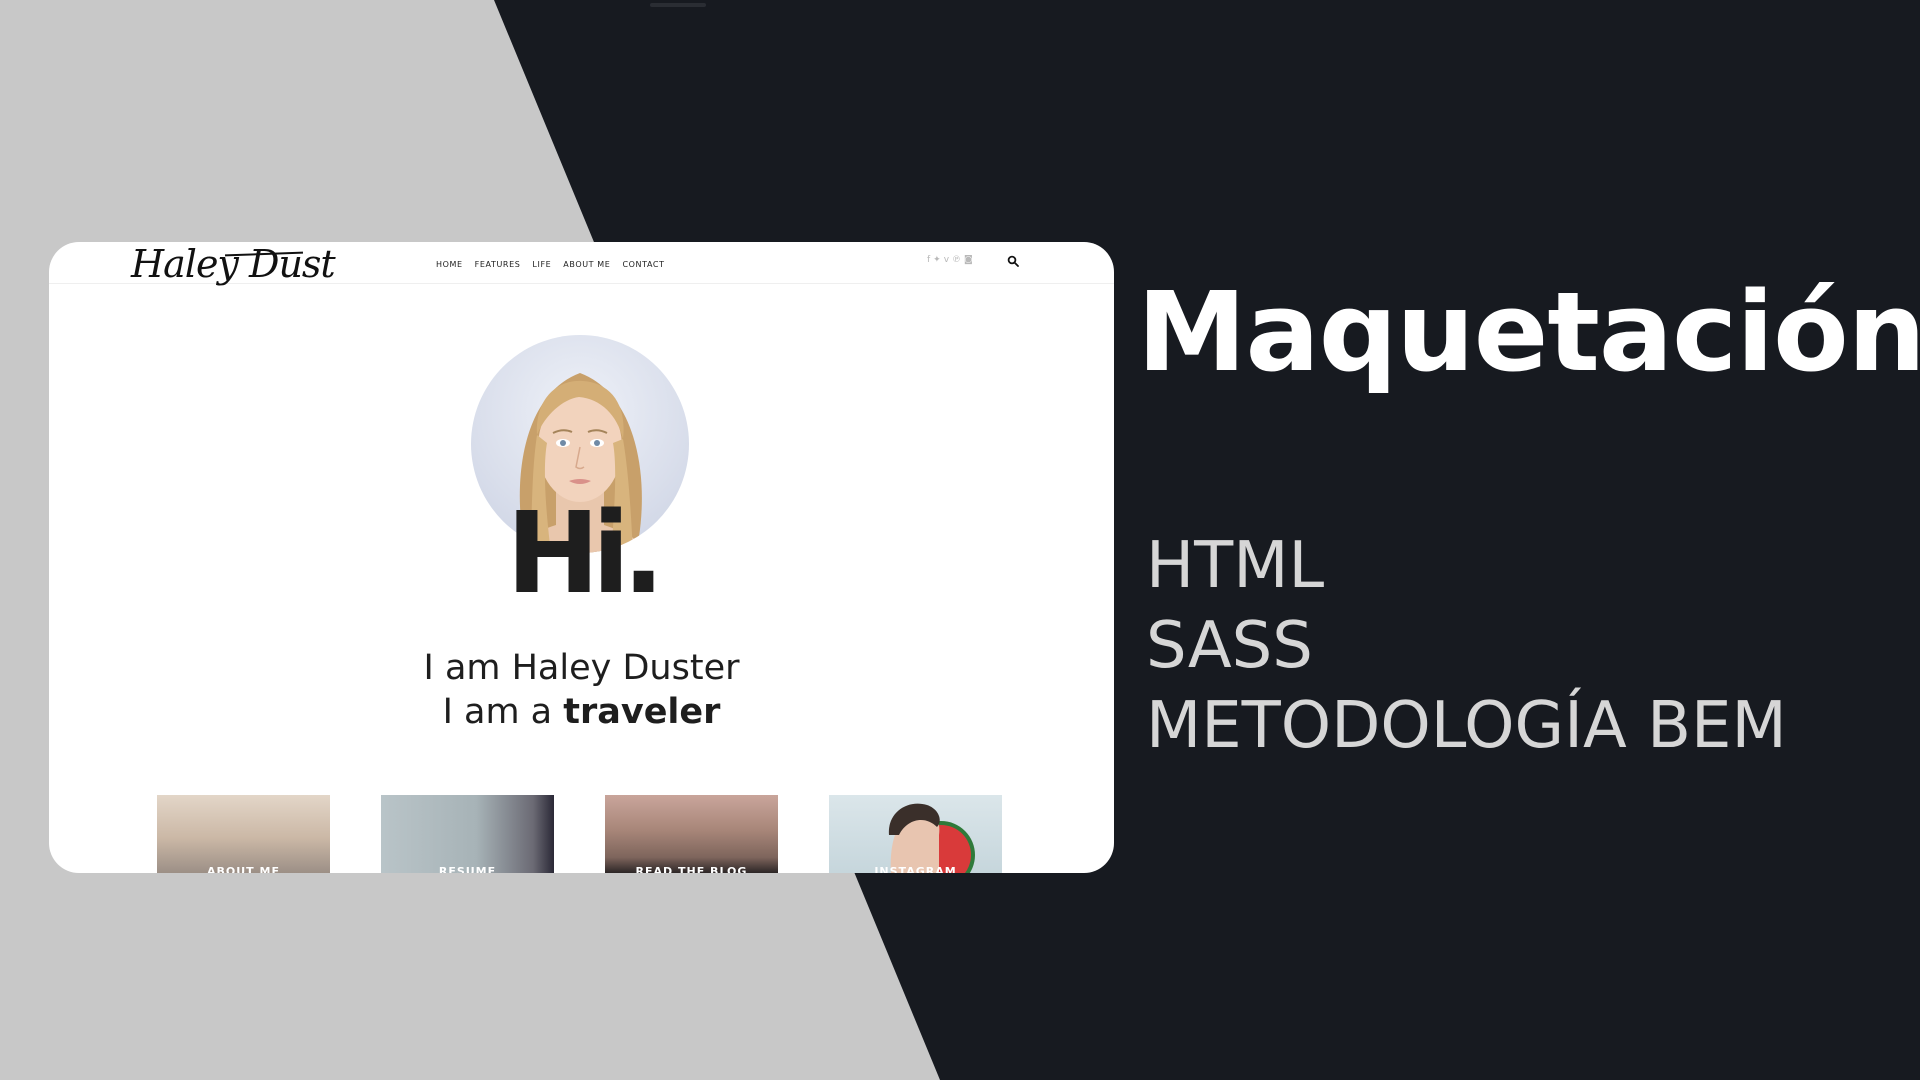  Describe the element at coordinates (498, 264) in the screenshot. I see `nav-item-features: FEATURES` at that location.